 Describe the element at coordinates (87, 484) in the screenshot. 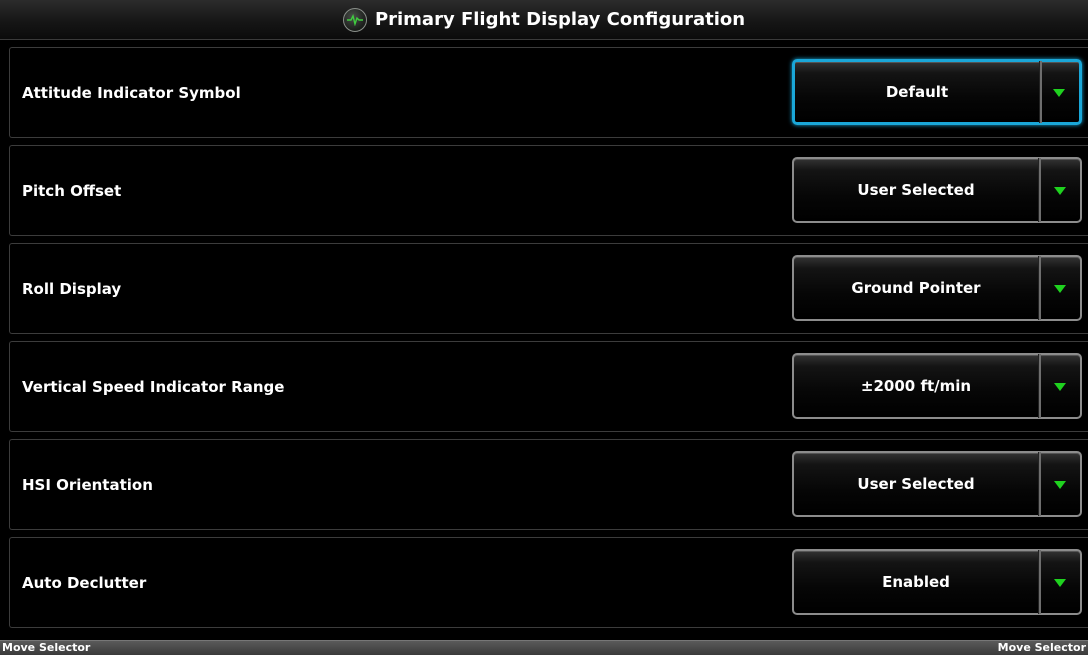

I see `setting-label: HSI Orientation` at that location.